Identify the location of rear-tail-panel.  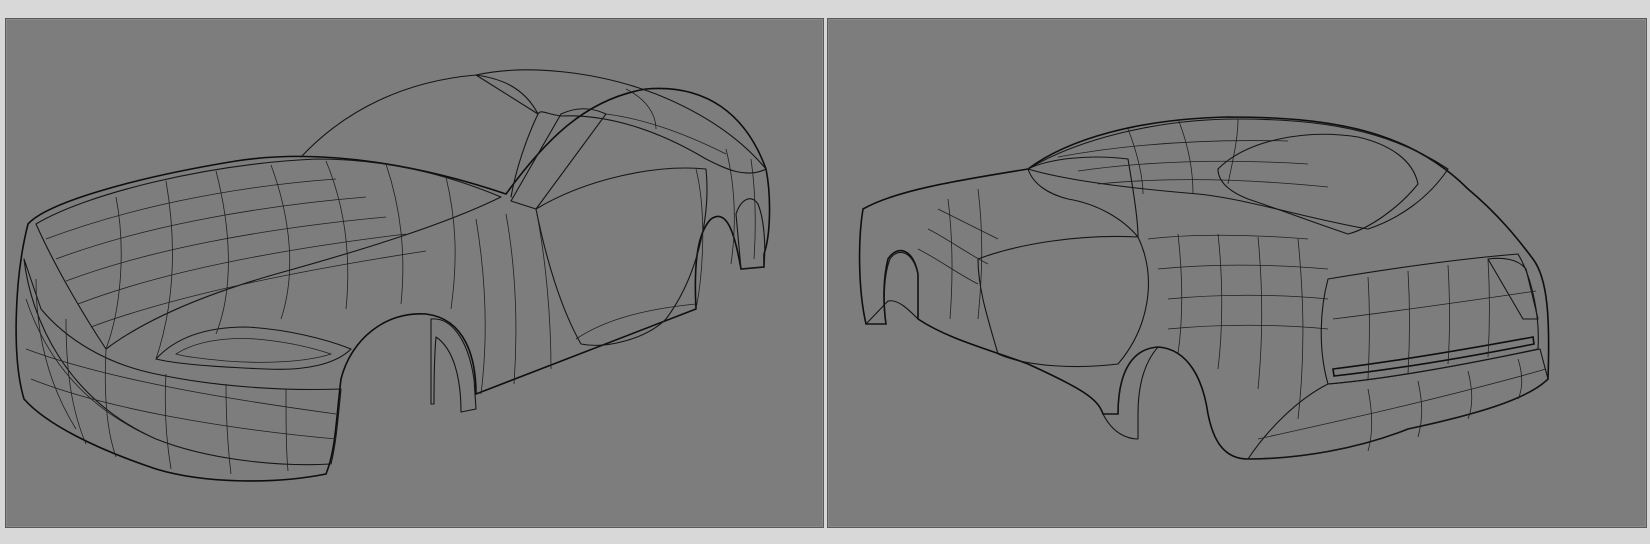
(1429, 319).